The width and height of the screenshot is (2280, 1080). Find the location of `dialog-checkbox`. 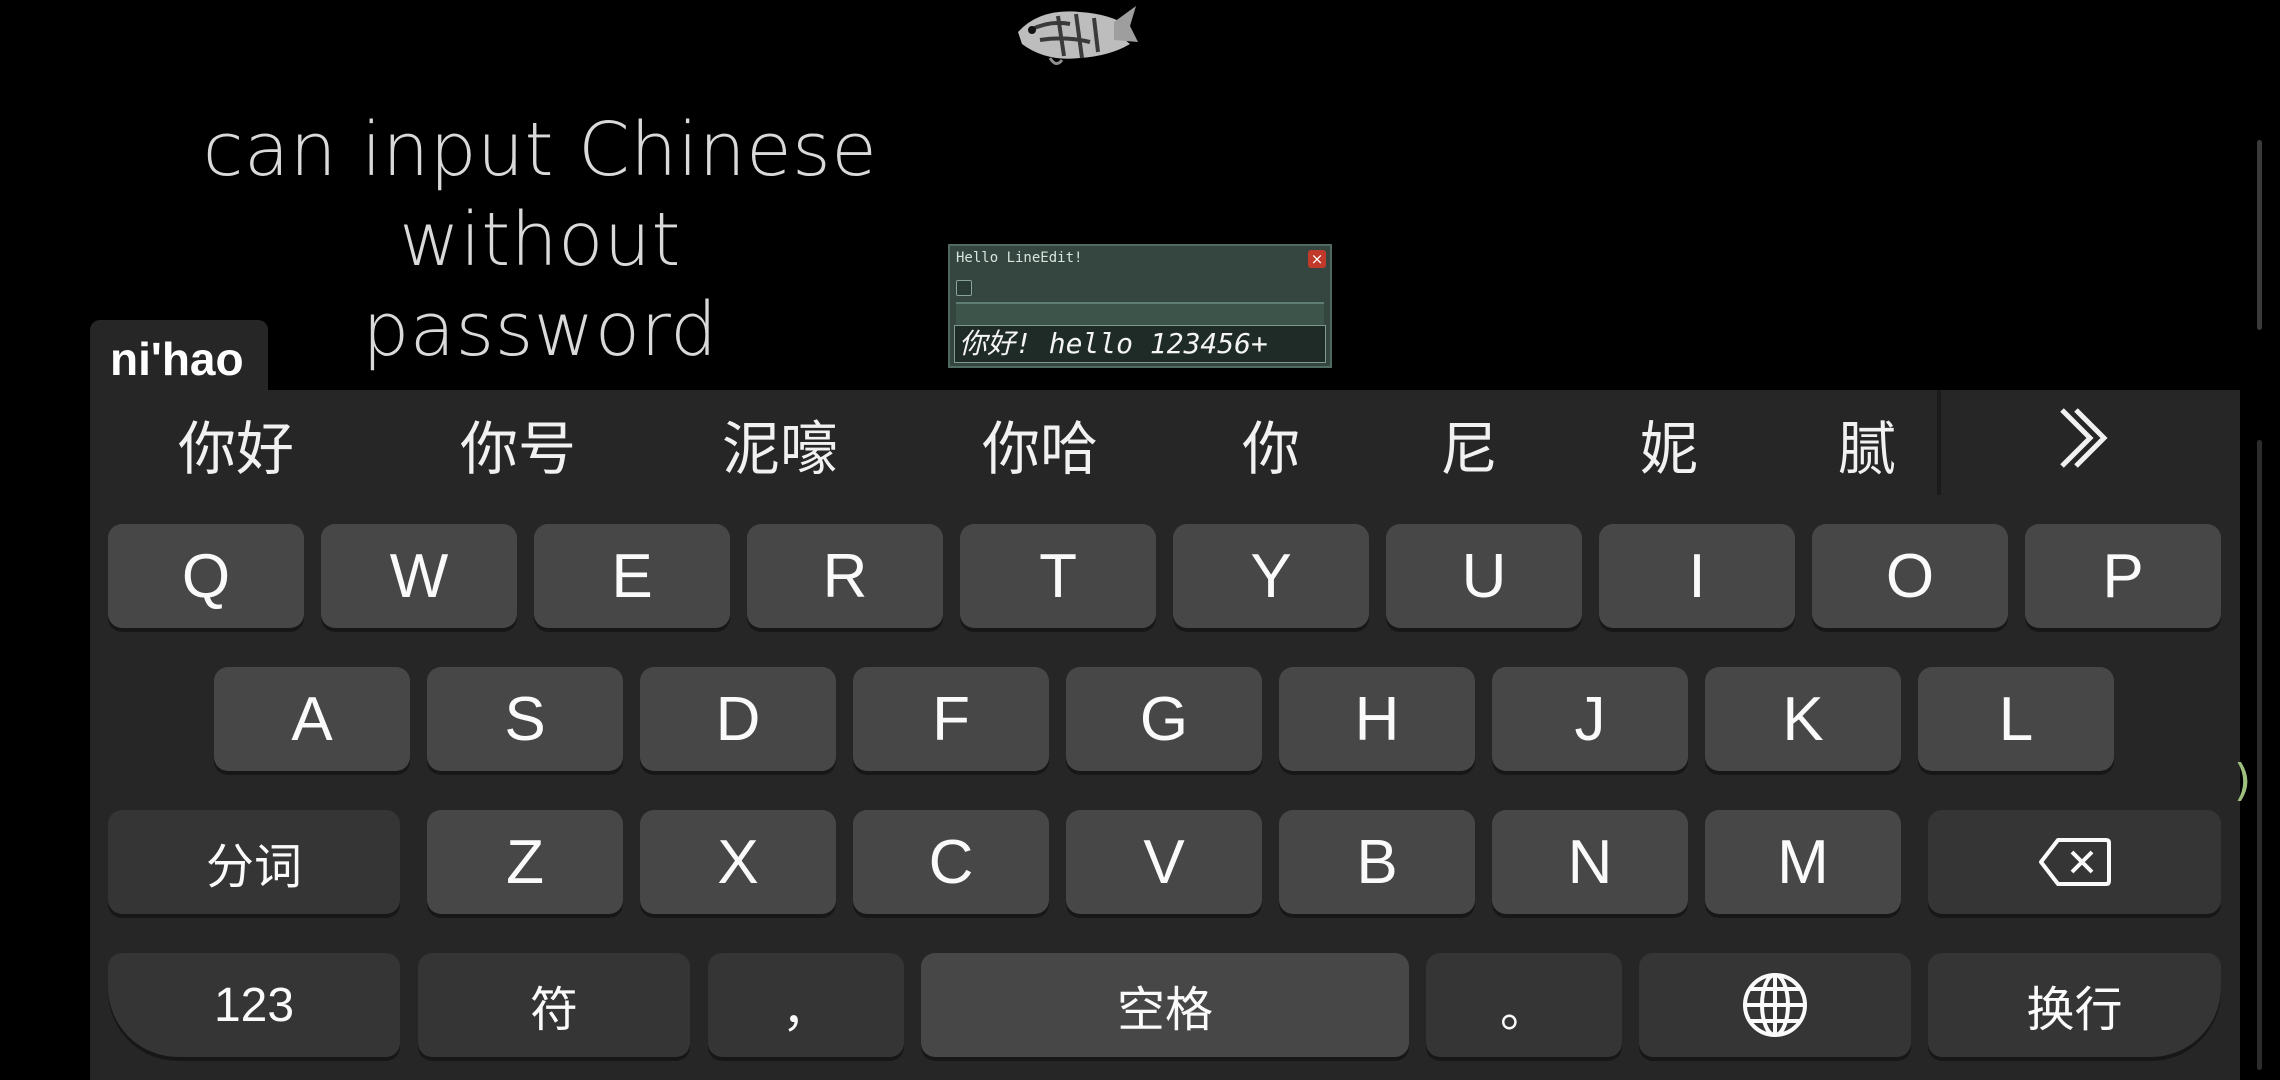

dialog-checkbox is located at coordinates (964, 288).